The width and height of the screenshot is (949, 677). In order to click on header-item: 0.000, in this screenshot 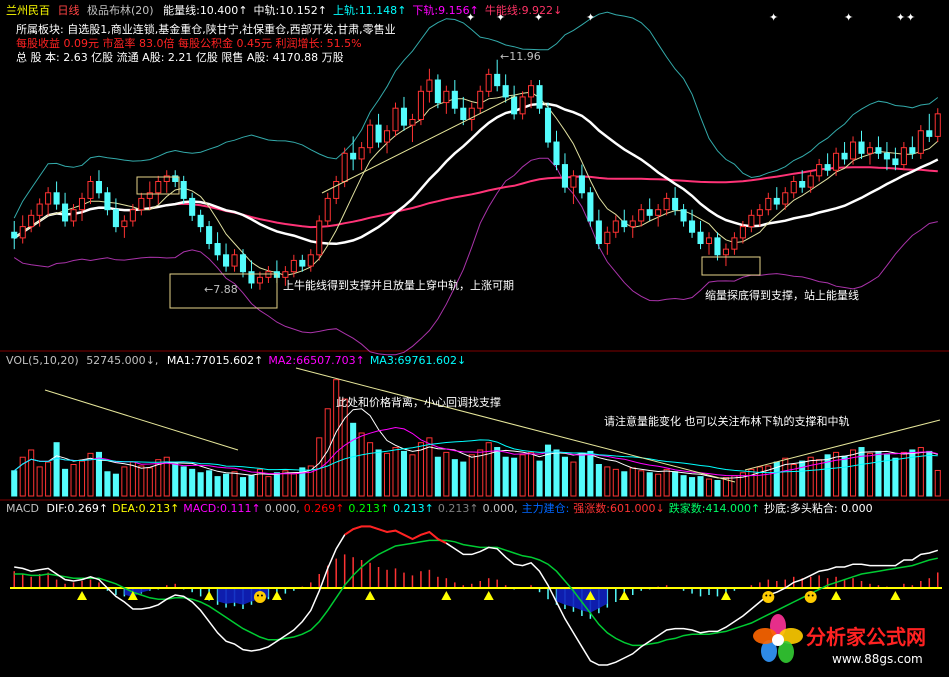, I will do `click(500, 508)`.